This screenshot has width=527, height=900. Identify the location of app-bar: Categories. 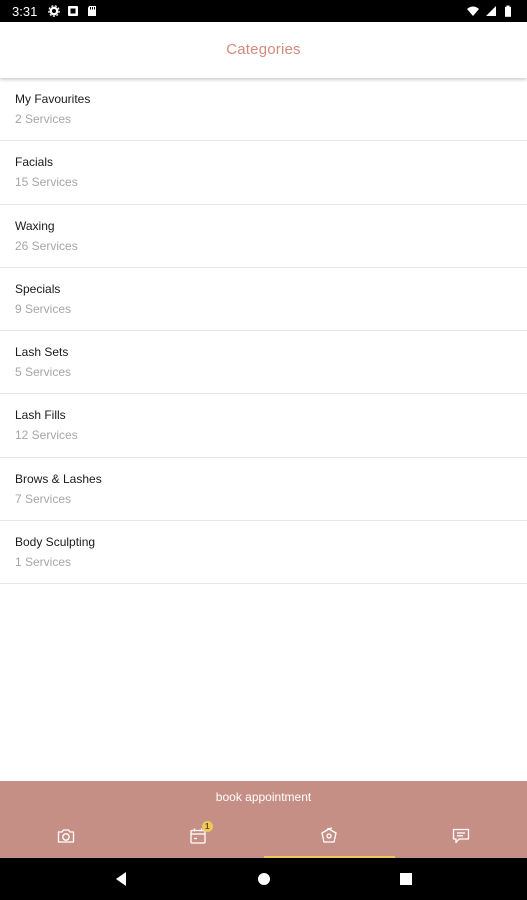
(263, 50).